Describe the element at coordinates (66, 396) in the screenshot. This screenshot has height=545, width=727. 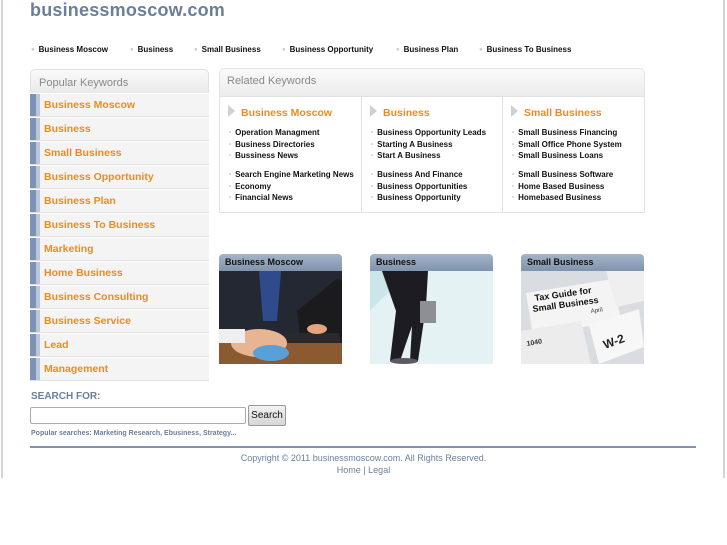
I see `search-label: SEARCH FOR:` at that location.